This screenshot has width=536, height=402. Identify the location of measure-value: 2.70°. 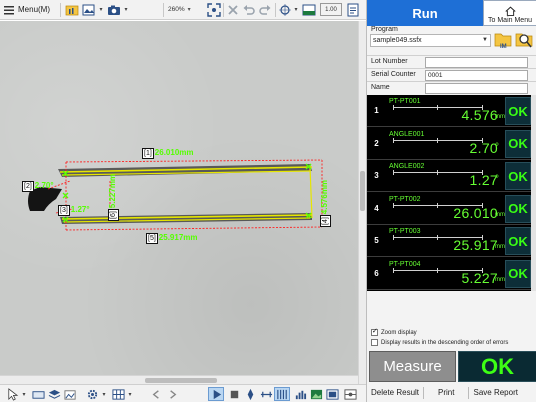
(44, 185).